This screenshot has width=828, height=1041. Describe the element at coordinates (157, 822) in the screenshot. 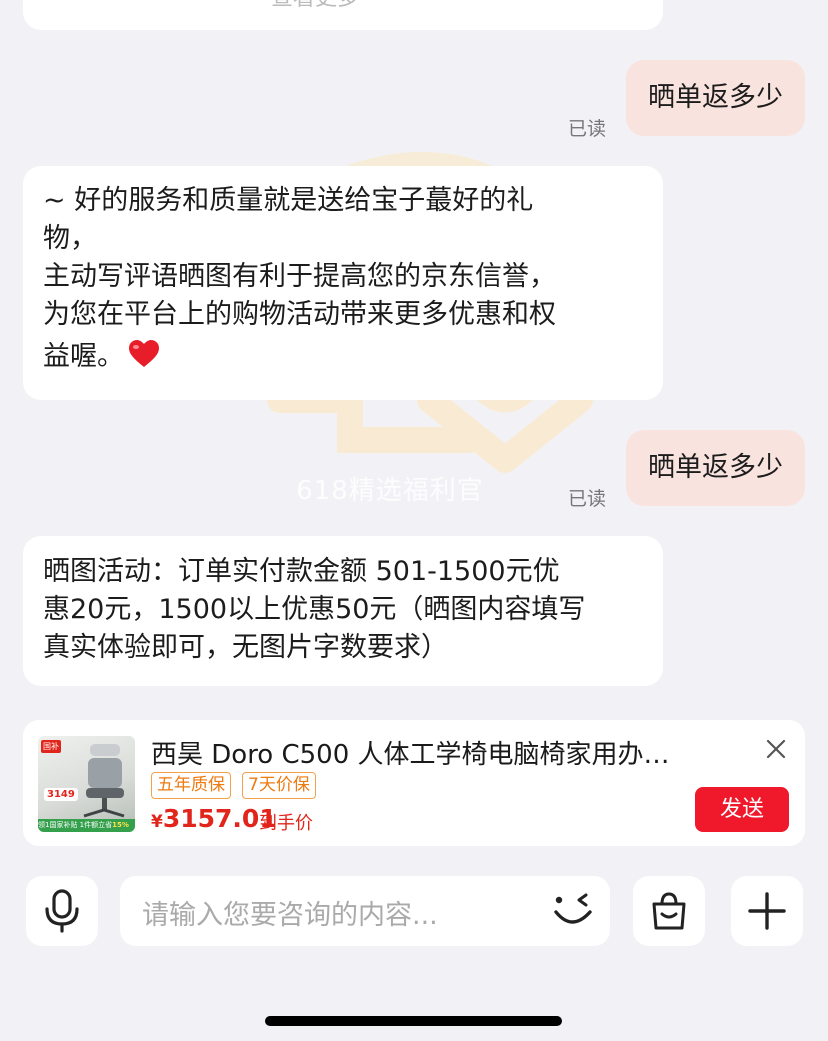

I see `currency-symbol: ¥` at that location.